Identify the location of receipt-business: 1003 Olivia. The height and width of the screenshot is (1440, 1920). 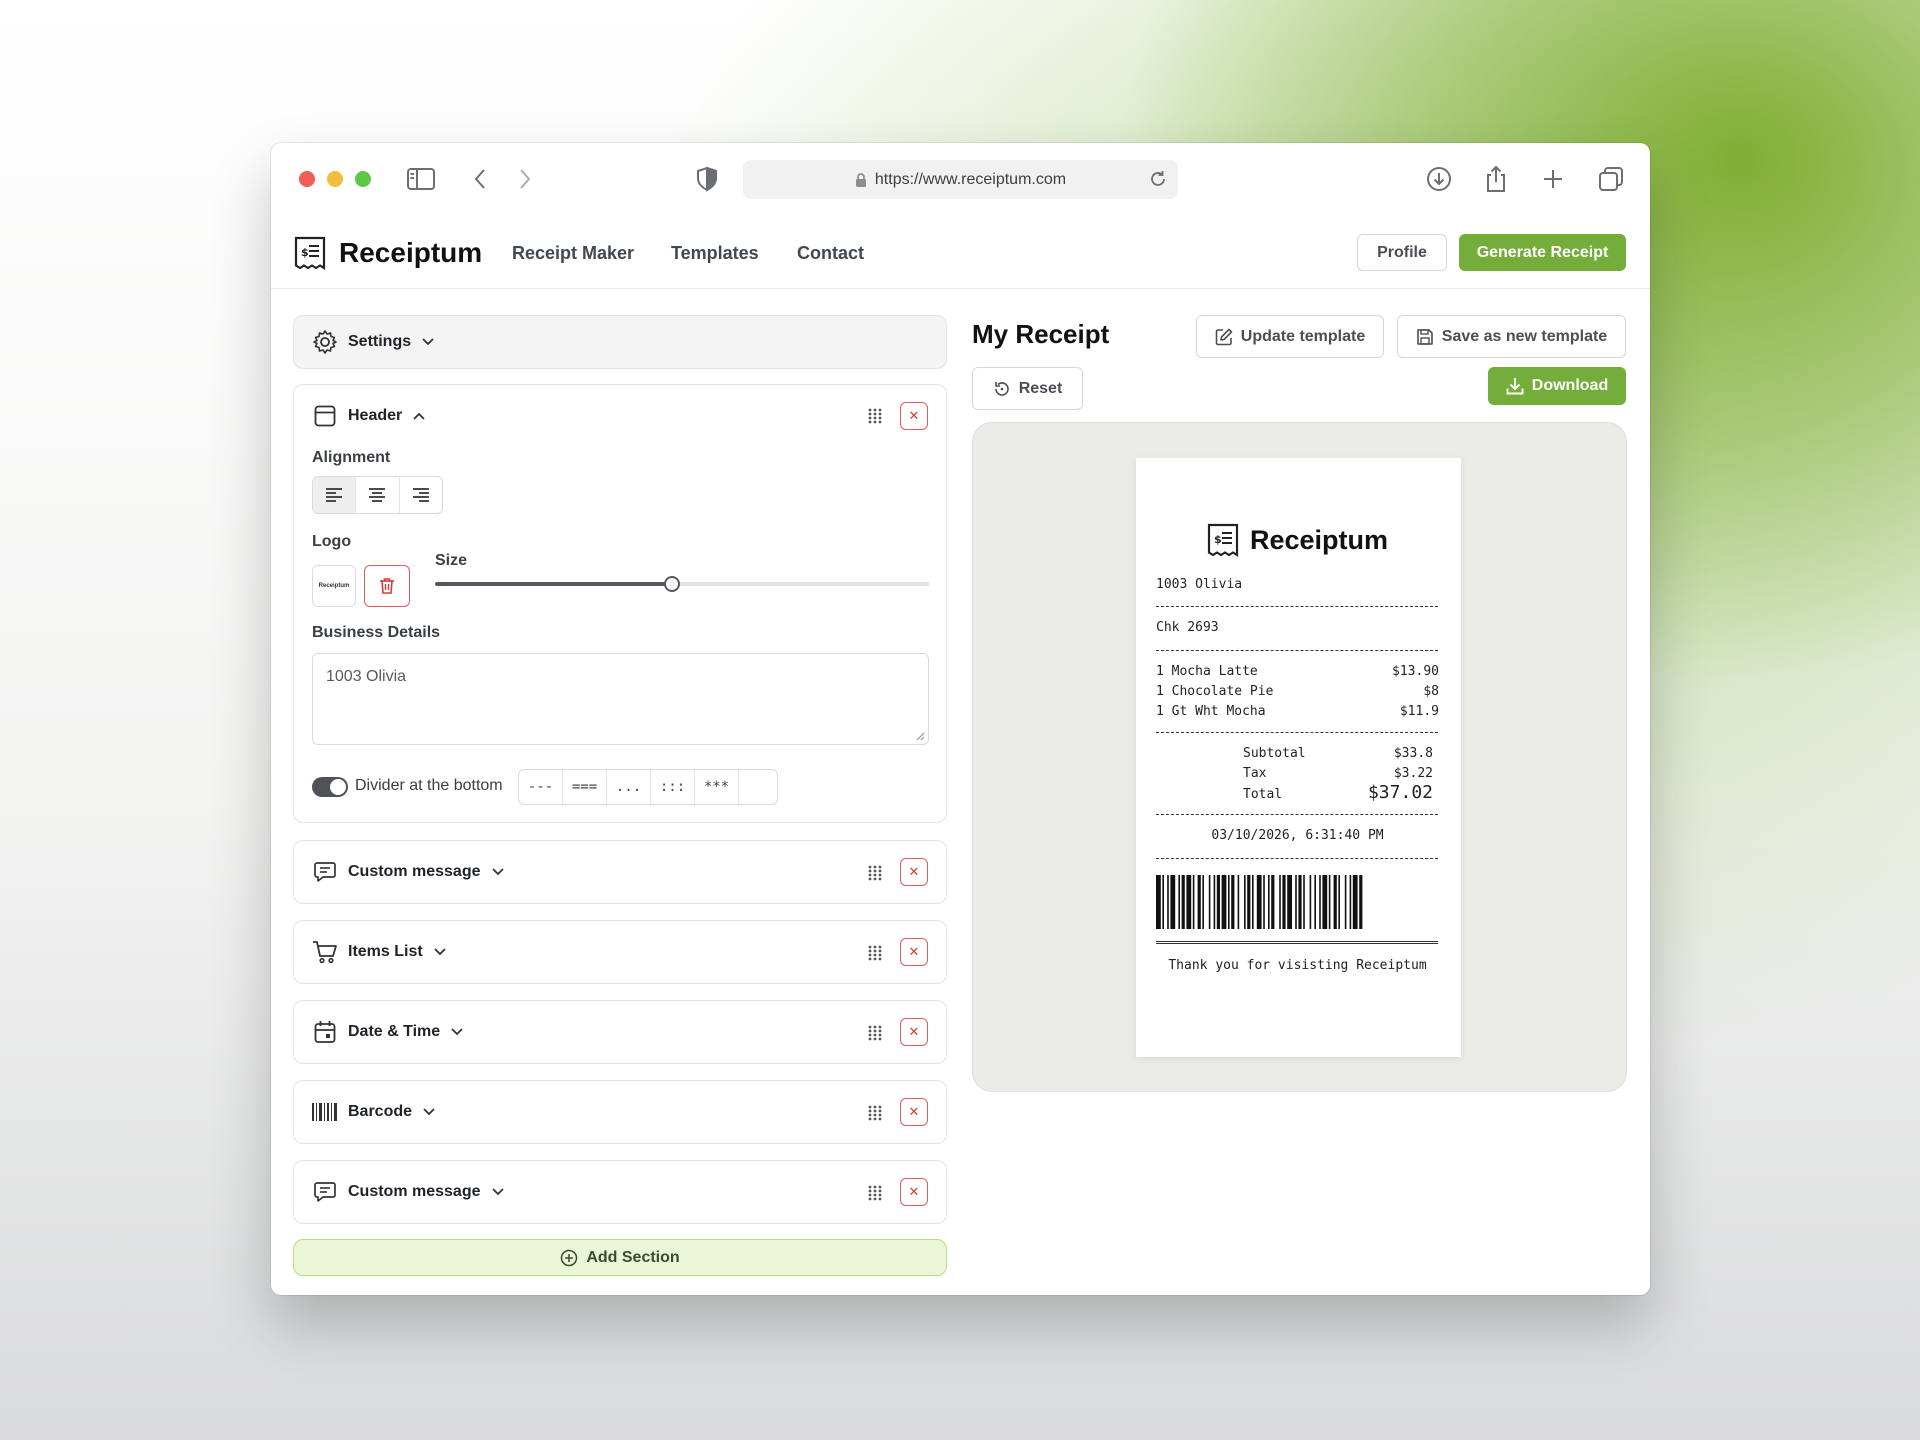
(1199, 584).